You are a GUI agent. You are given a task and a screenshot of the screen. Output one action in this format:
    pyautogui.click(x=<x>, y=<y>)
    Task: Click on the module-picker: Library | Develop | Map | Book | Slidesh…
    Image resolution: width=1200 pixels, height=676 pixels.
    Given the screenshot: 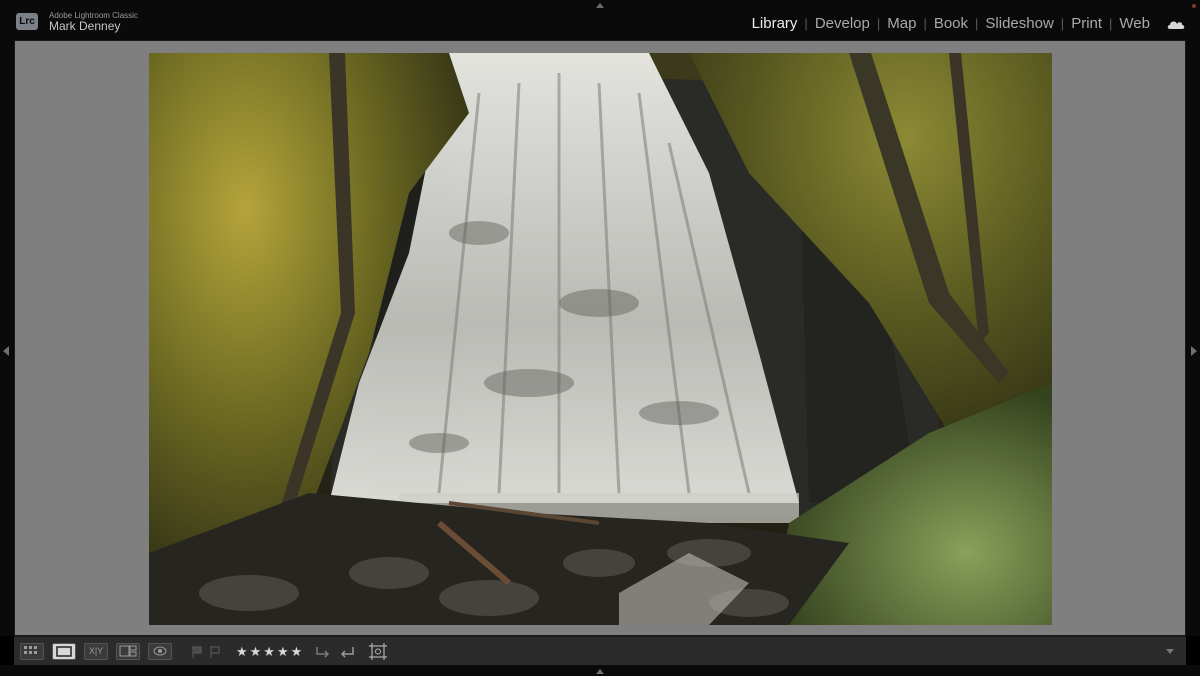 What is the action you would take?
    pyautogui.click(x=951, y=23)
    